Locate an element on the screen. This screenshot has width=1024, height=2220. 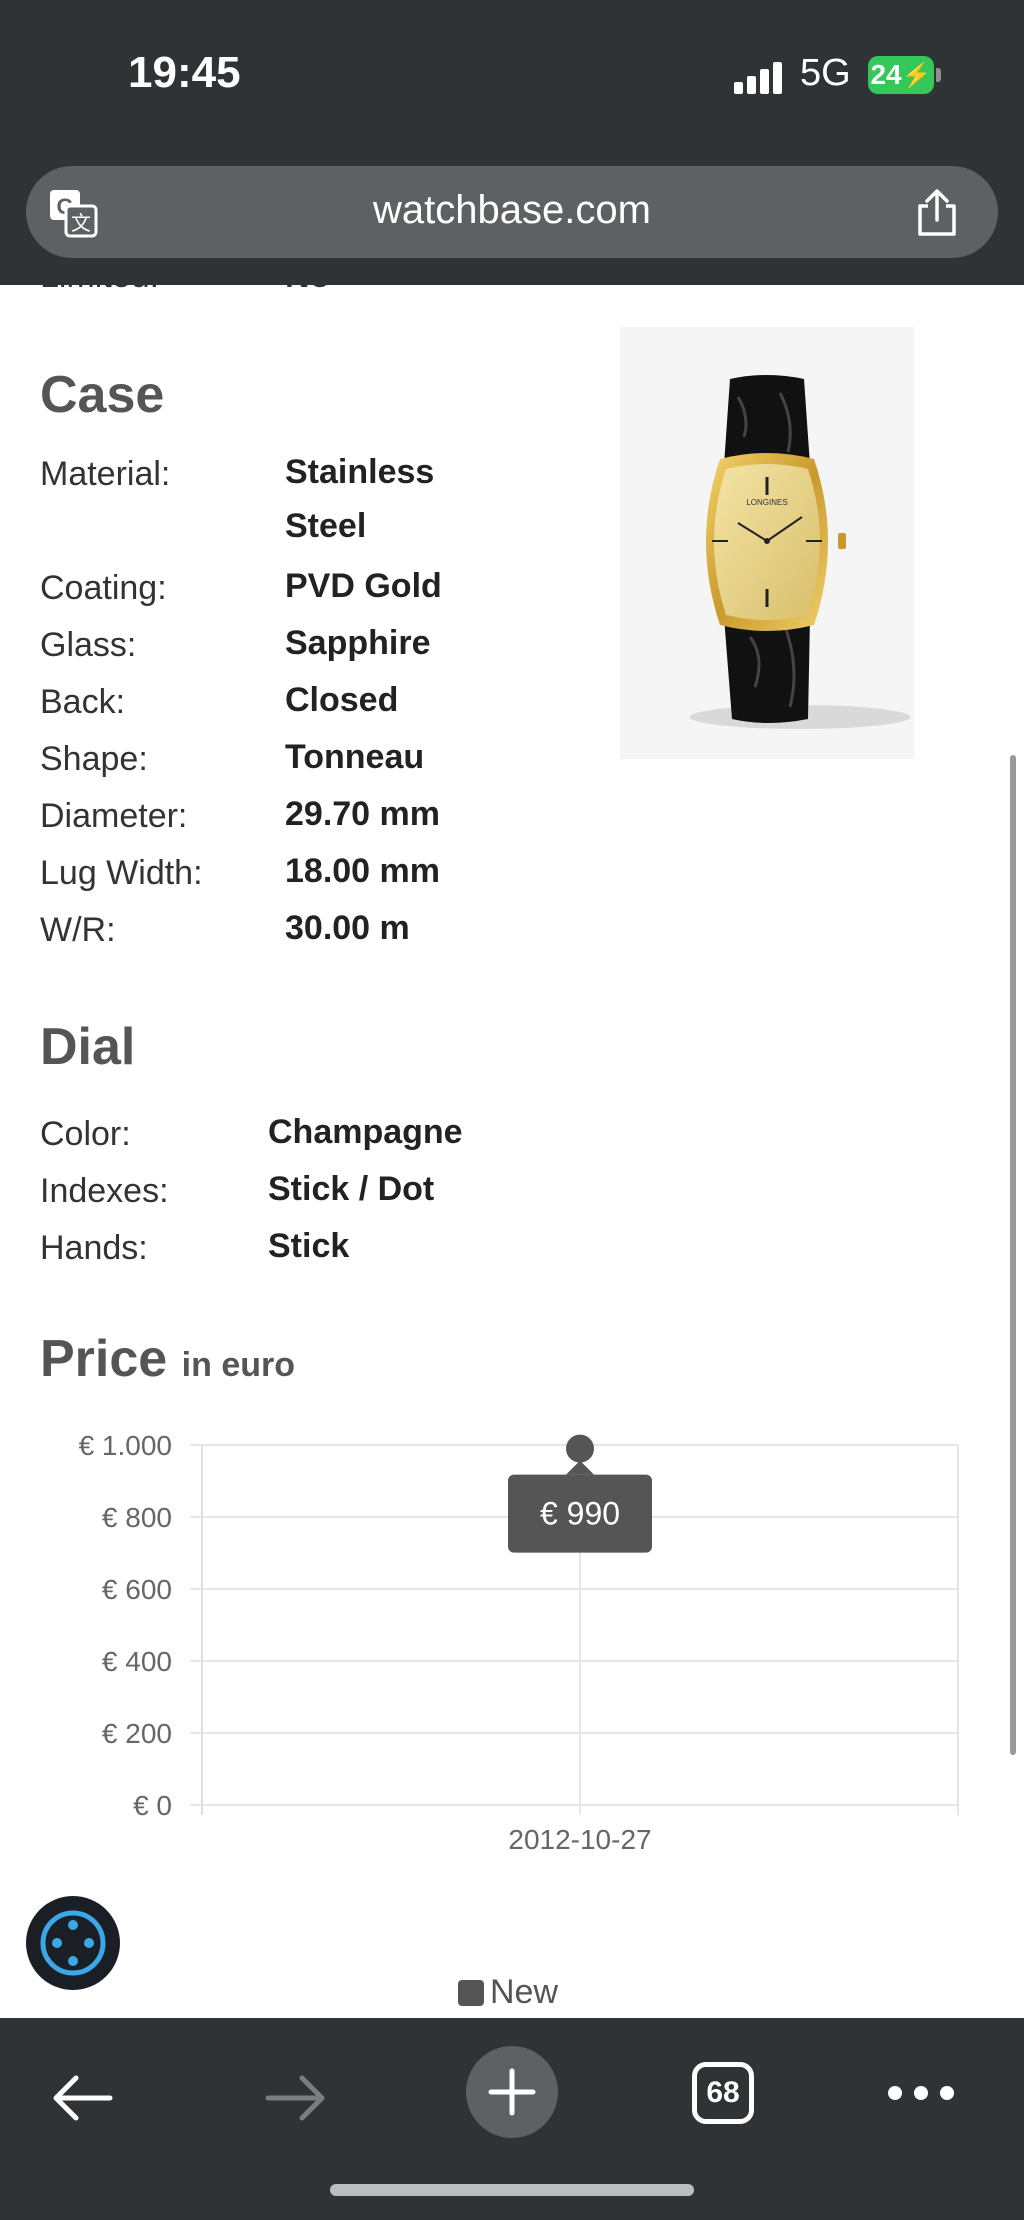
arrow-right-icon is located at coordinates (295, 2098).